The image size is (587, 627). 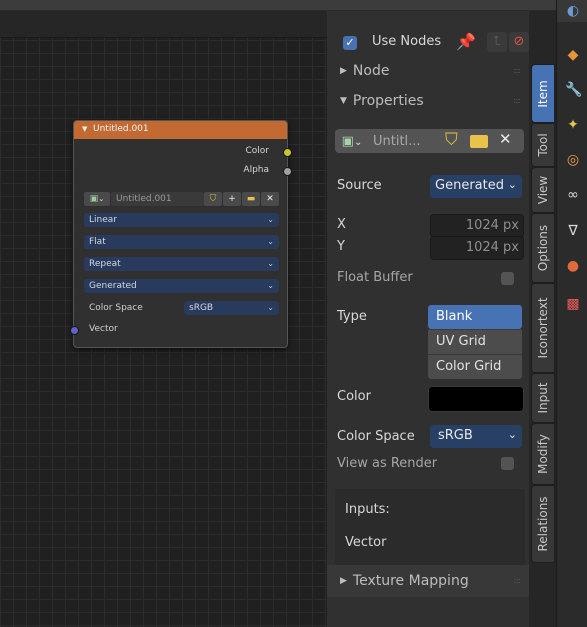 What do you see at coordinates (371, 71) in the screenshot?
I see `node-panel-title: Node` at bounding box center [371, 71].